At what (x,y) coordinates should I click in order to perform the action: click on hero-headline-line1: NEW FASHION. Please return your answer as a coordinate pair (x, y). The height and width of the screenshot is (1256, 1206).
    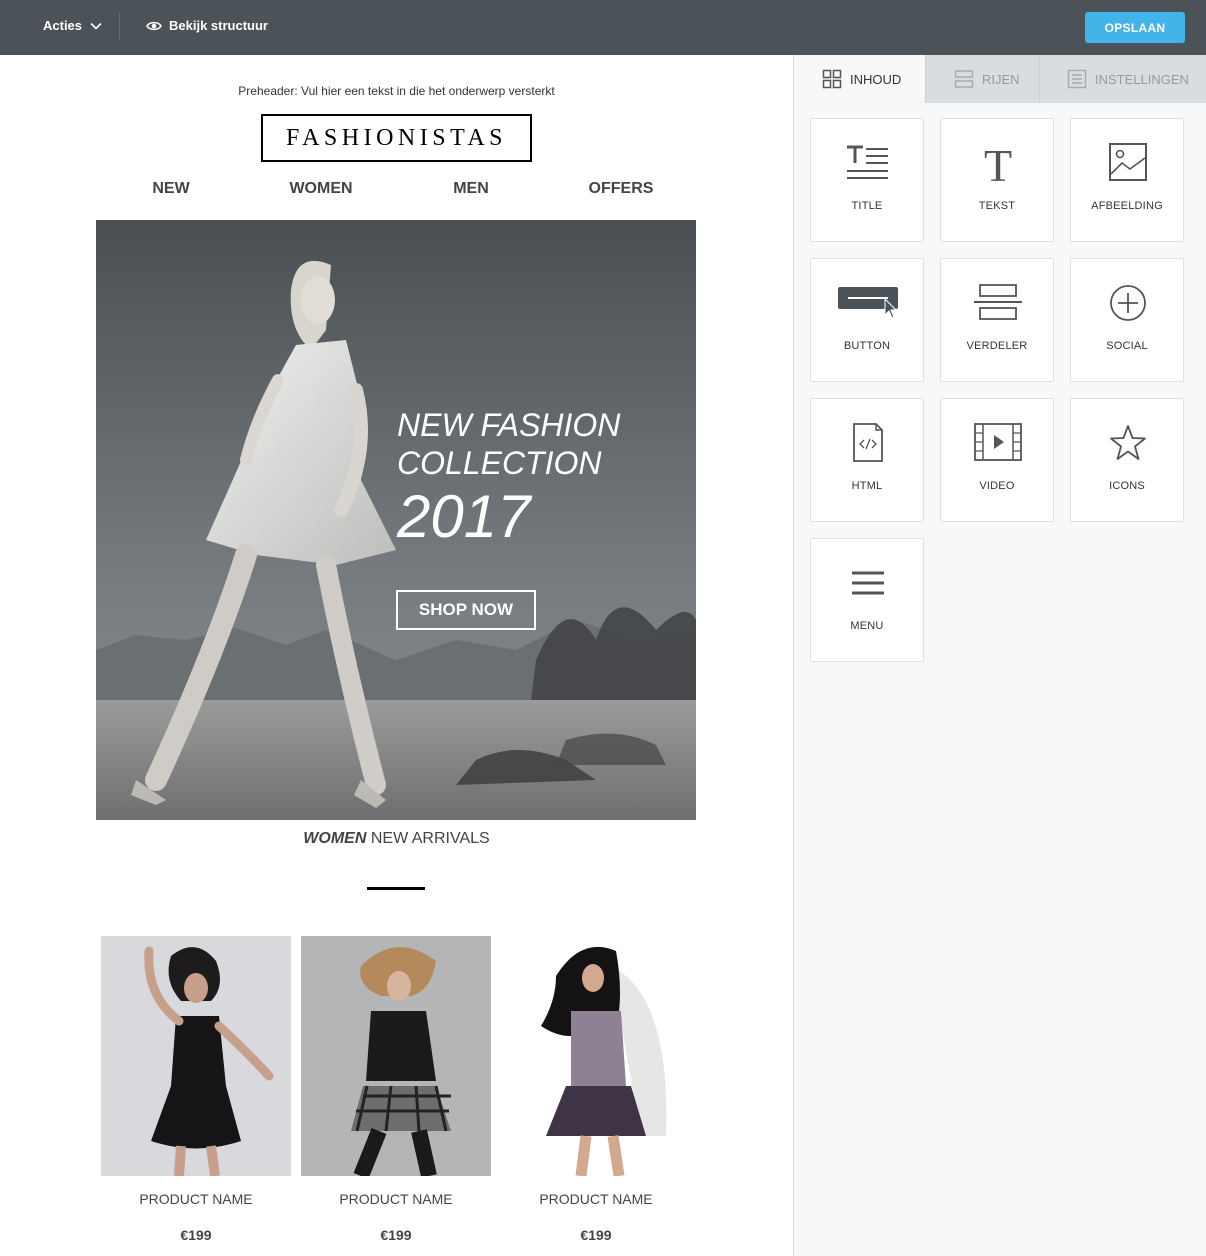
    Looking at the image, I should click on (509, 425).